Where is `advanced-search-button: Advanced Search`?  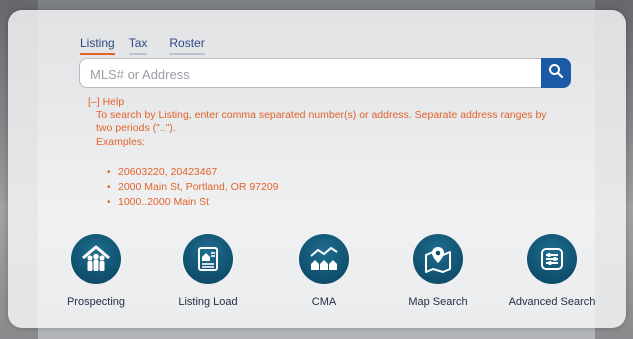 advanced-search-button: Advanced Search is located at coordinates (552, 271).